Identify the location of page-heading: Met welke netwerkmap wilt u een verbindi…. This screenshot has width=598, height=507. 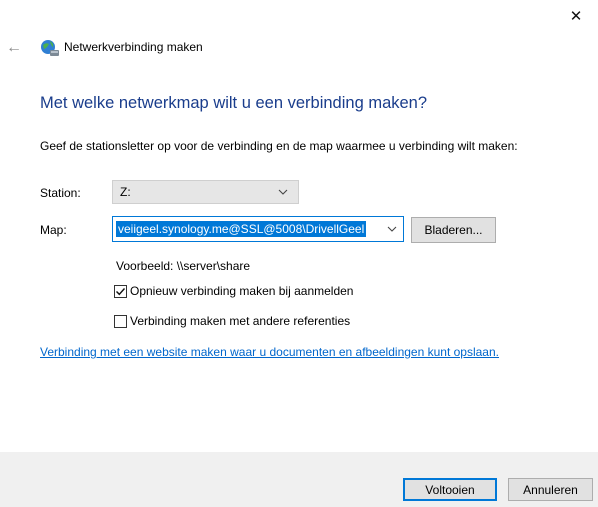
(234, 103).